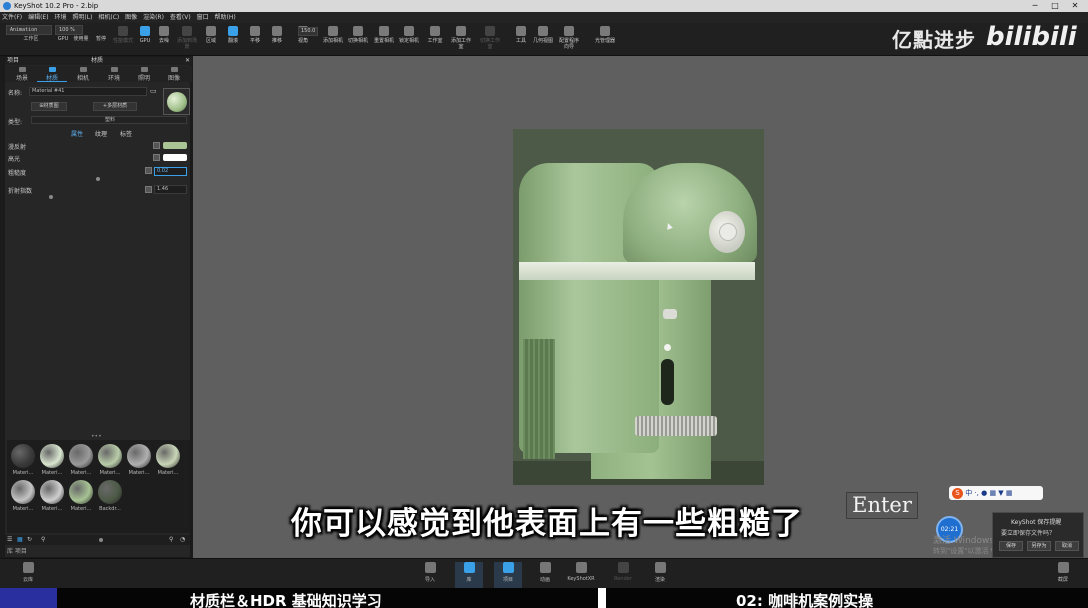 This screenshot has width=1088, height=608. Describe the element at coordinates (126, 133) in the screenshot. I see `subtab-labels: 标签` at that location.